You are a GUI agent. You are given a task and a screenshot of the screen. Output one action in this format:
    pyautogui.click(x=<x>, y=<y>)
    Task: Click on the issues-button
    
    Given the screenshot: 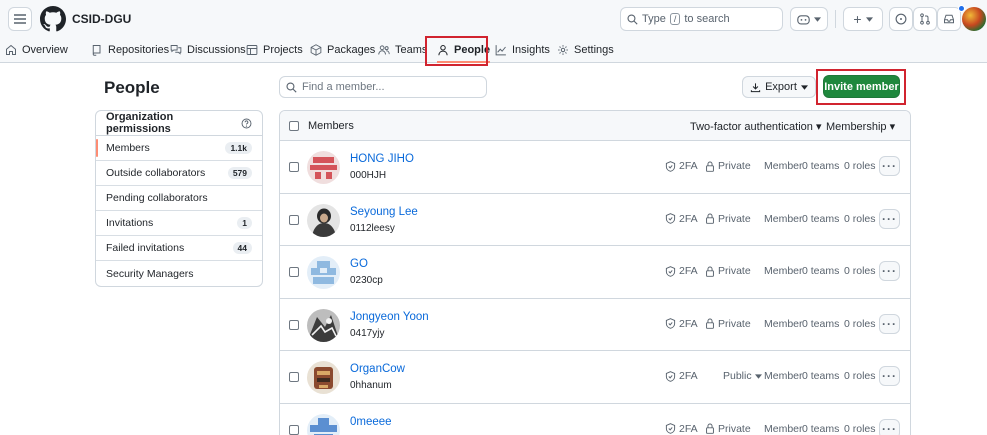 What is the action you would take?
    pyautogui.click(x=901, y=19)
    